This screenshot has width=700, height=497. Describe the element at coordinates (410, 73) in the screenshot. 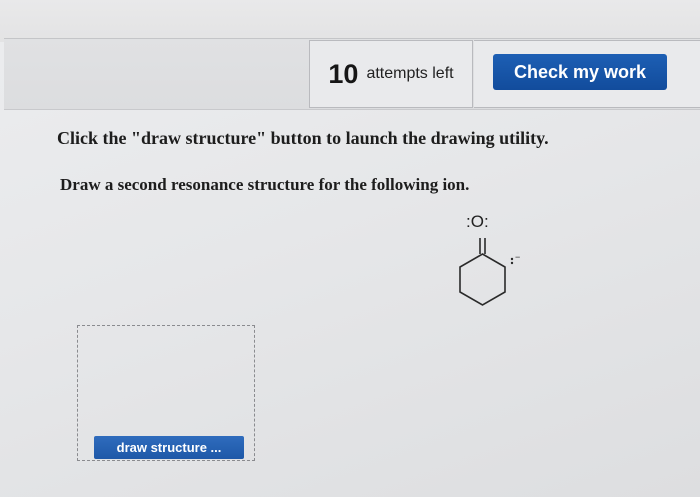

I see `attempts-label: attempts left` at that location.